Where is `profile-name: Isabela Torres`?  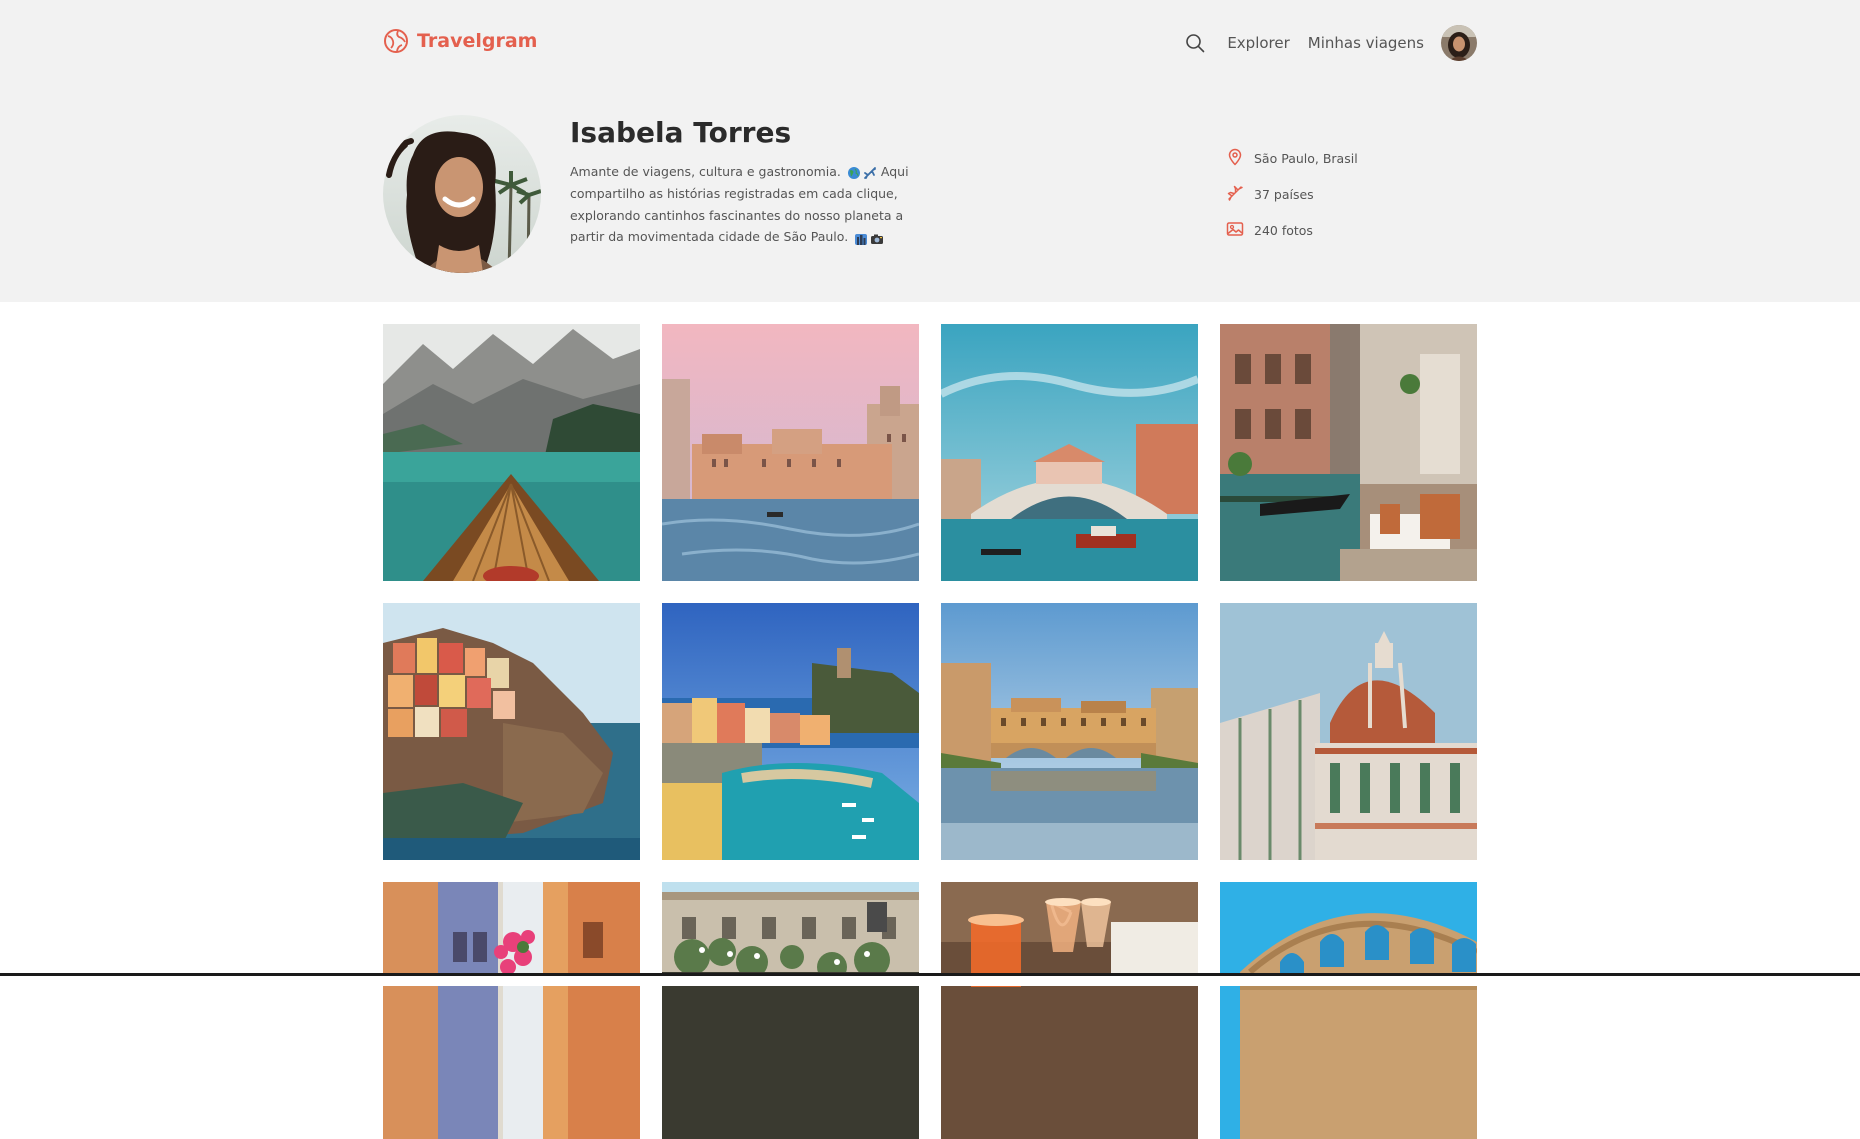 profile-name: Isabela Torres is located at coordinates (681, 132).